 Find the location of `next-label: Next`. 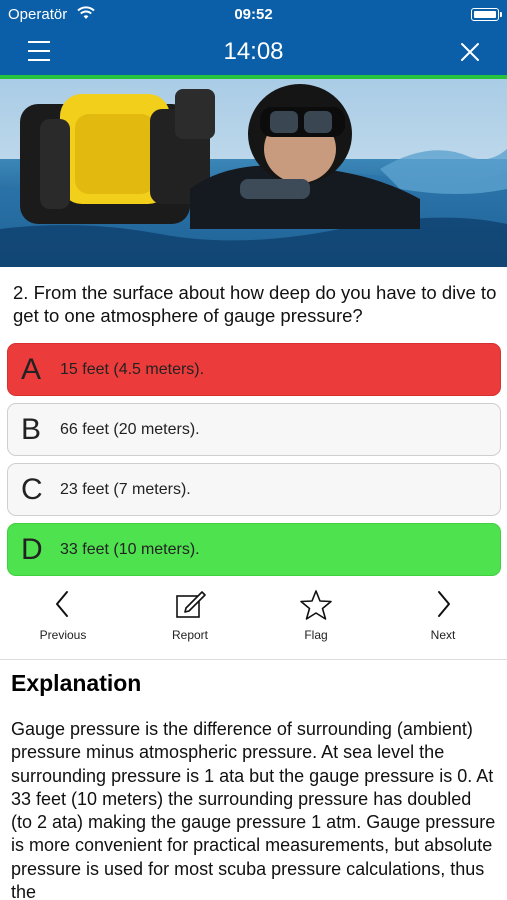

next-label: Next is located at coordinates (443, 635).